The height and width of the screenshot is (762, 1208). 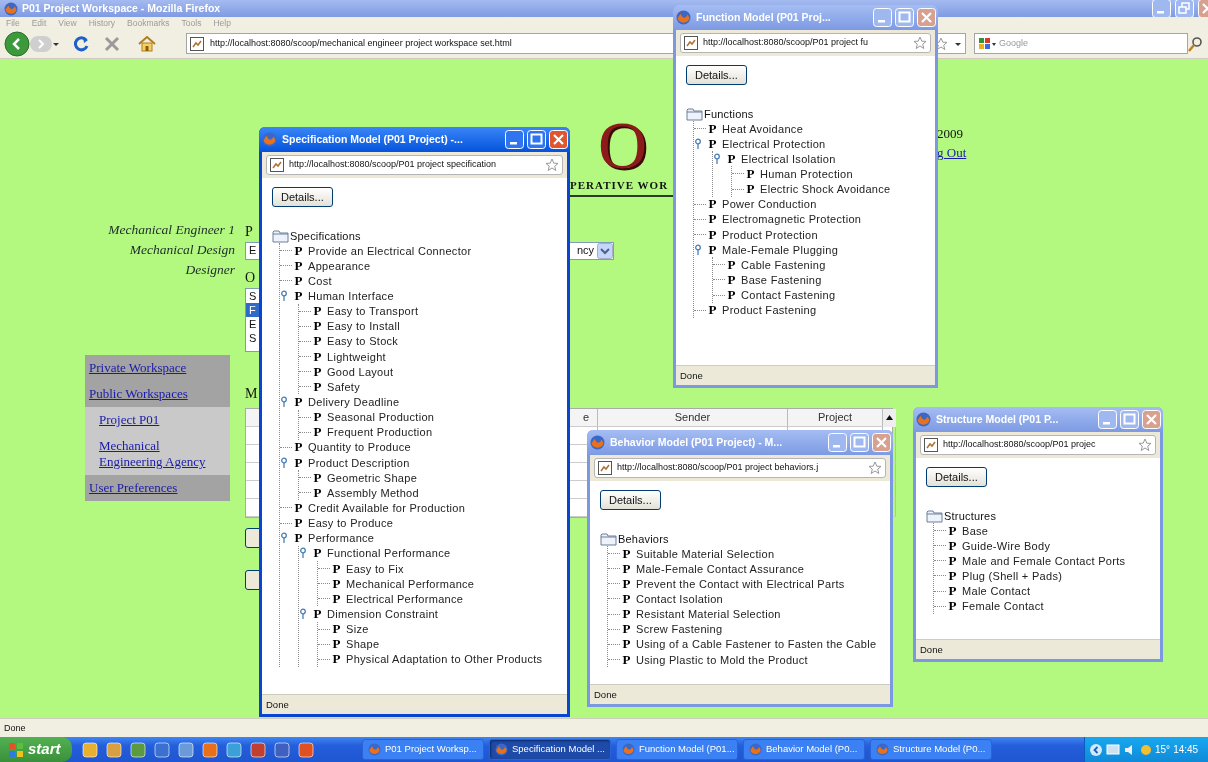 What do you see at coordinates (351, 296) in the screenshot?
I see `tree-item: Human Interface` at bounding box center [351, 296].